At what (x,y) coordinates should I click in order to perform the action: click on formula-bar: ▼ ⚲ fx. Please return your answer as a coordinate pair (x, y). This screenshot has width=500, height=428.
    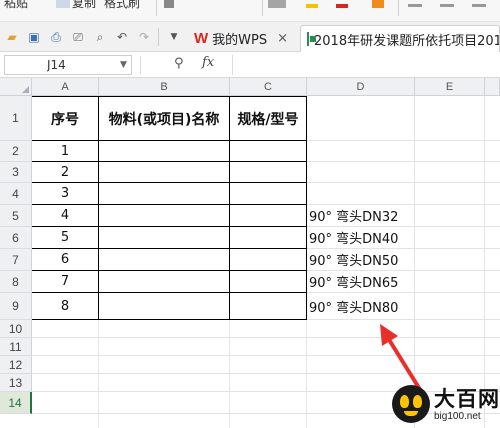
    Looking at the image, I should click on (250, 65).